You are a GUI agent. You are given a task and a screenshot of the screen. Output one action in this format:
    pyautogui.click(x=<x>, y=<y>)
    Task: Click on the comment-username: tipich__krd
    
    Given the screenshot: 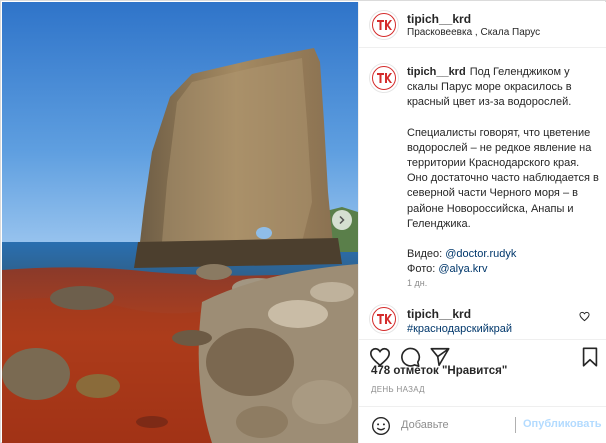 What is the action you would take?
    pyautogui.click(x=439, y=314)
    